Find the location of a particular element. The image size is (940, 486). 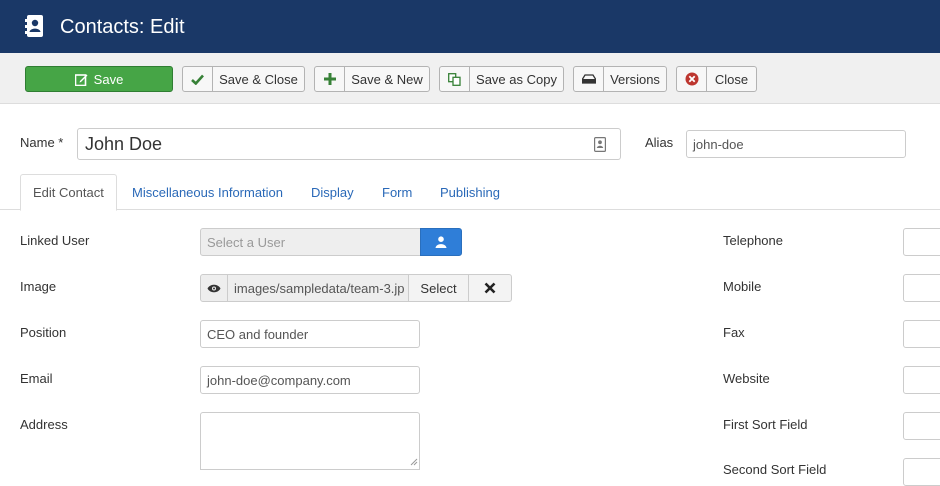

alias-value: john-doe is located at coordinates (718, 144).